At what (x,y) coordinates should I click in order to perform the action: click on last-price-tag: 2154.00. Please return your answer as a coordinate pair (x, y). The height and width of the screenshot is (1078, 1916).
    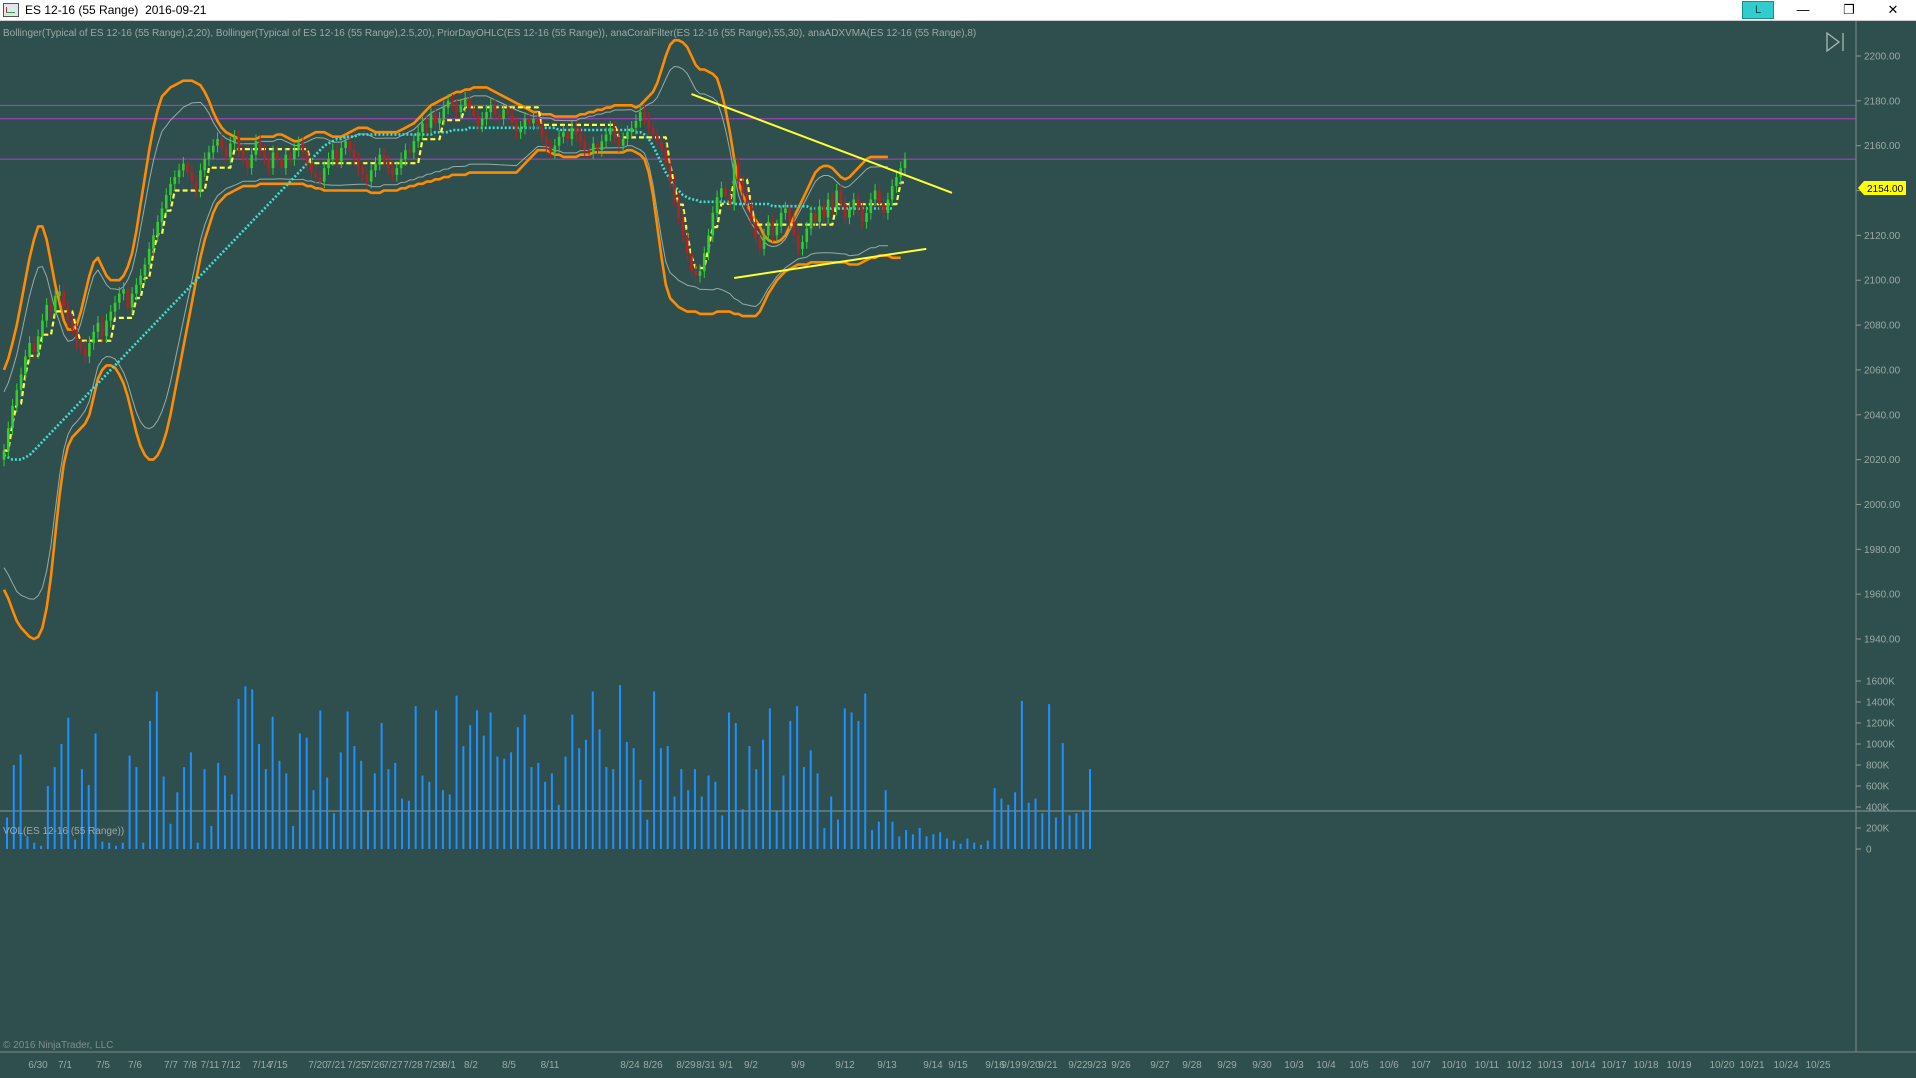
    Looking at the image, I should click on (1882, 188).